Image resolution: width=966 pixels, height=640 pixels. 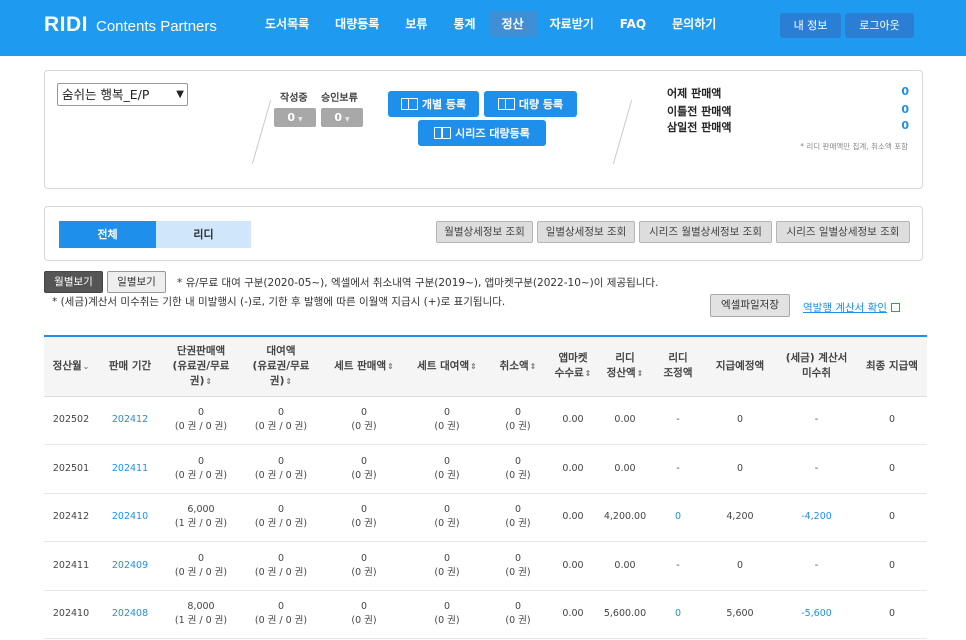 What do you see at coordinates (843, 232) in the screenshot?
I see `series-daily-detail-button: 시리즈 일별상세정보 조회` at bounding box center [843, 232].